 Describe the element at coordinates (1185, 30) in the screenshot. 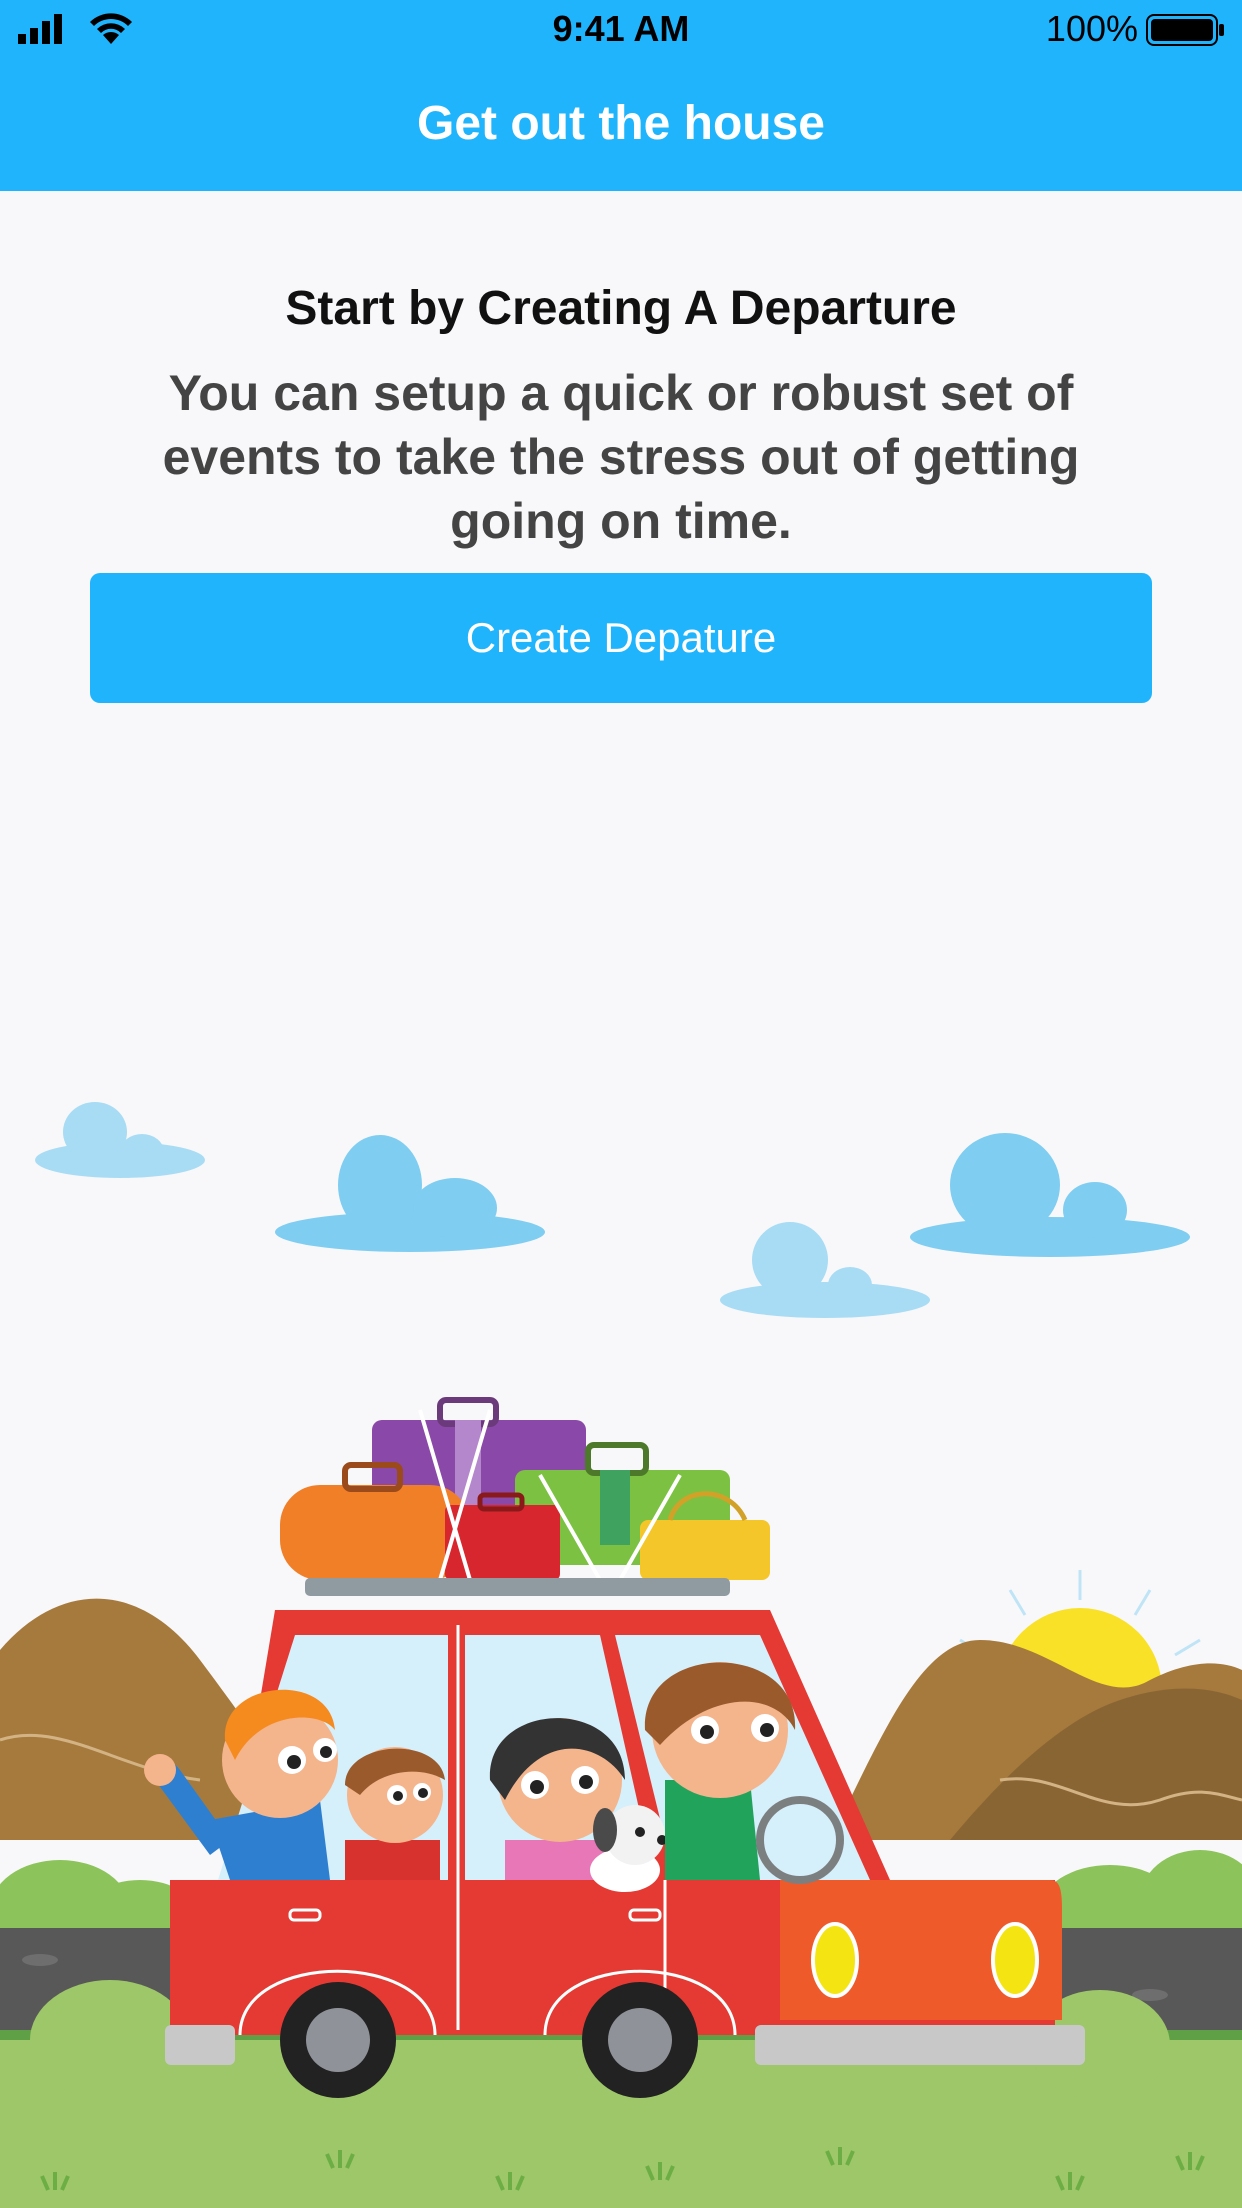

I see `battery-icon` at that location.